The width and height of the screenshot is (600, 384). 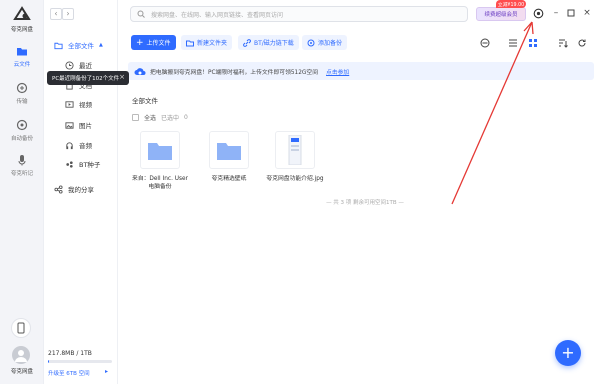 I want to click on sidebar-item-my-share: 我的分享, so click(x=81, y=189).